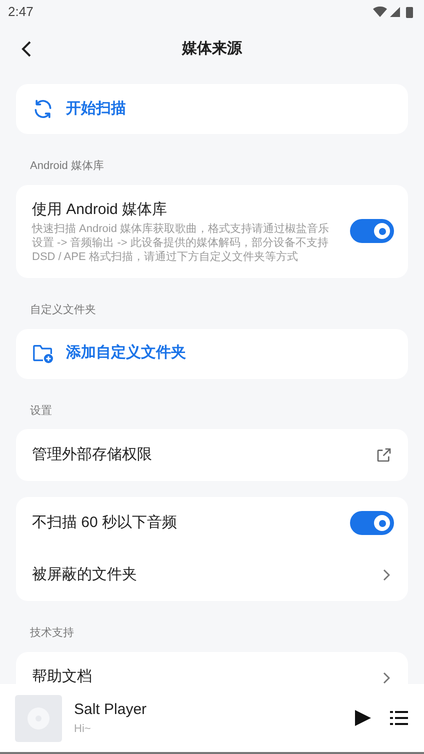 Image resolution: width=424 pixels, height=754 pixels. I want to click on action-row: 开始扫描, so click(212, 109).